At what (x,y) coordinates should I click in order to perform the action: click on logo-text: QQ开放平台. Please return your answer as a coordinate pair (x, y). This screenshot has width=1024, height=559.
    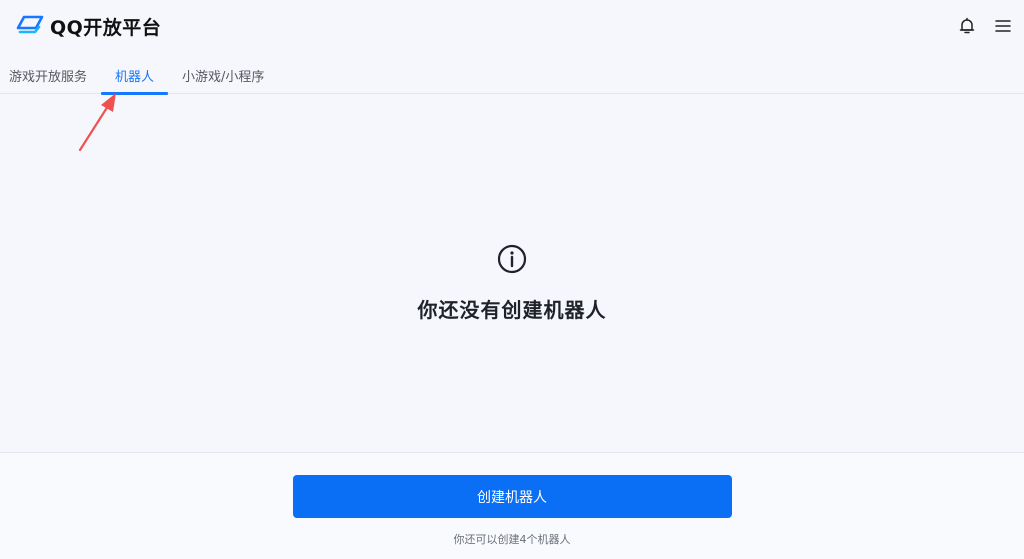
    Looking at the image, I should click on (106, 27).